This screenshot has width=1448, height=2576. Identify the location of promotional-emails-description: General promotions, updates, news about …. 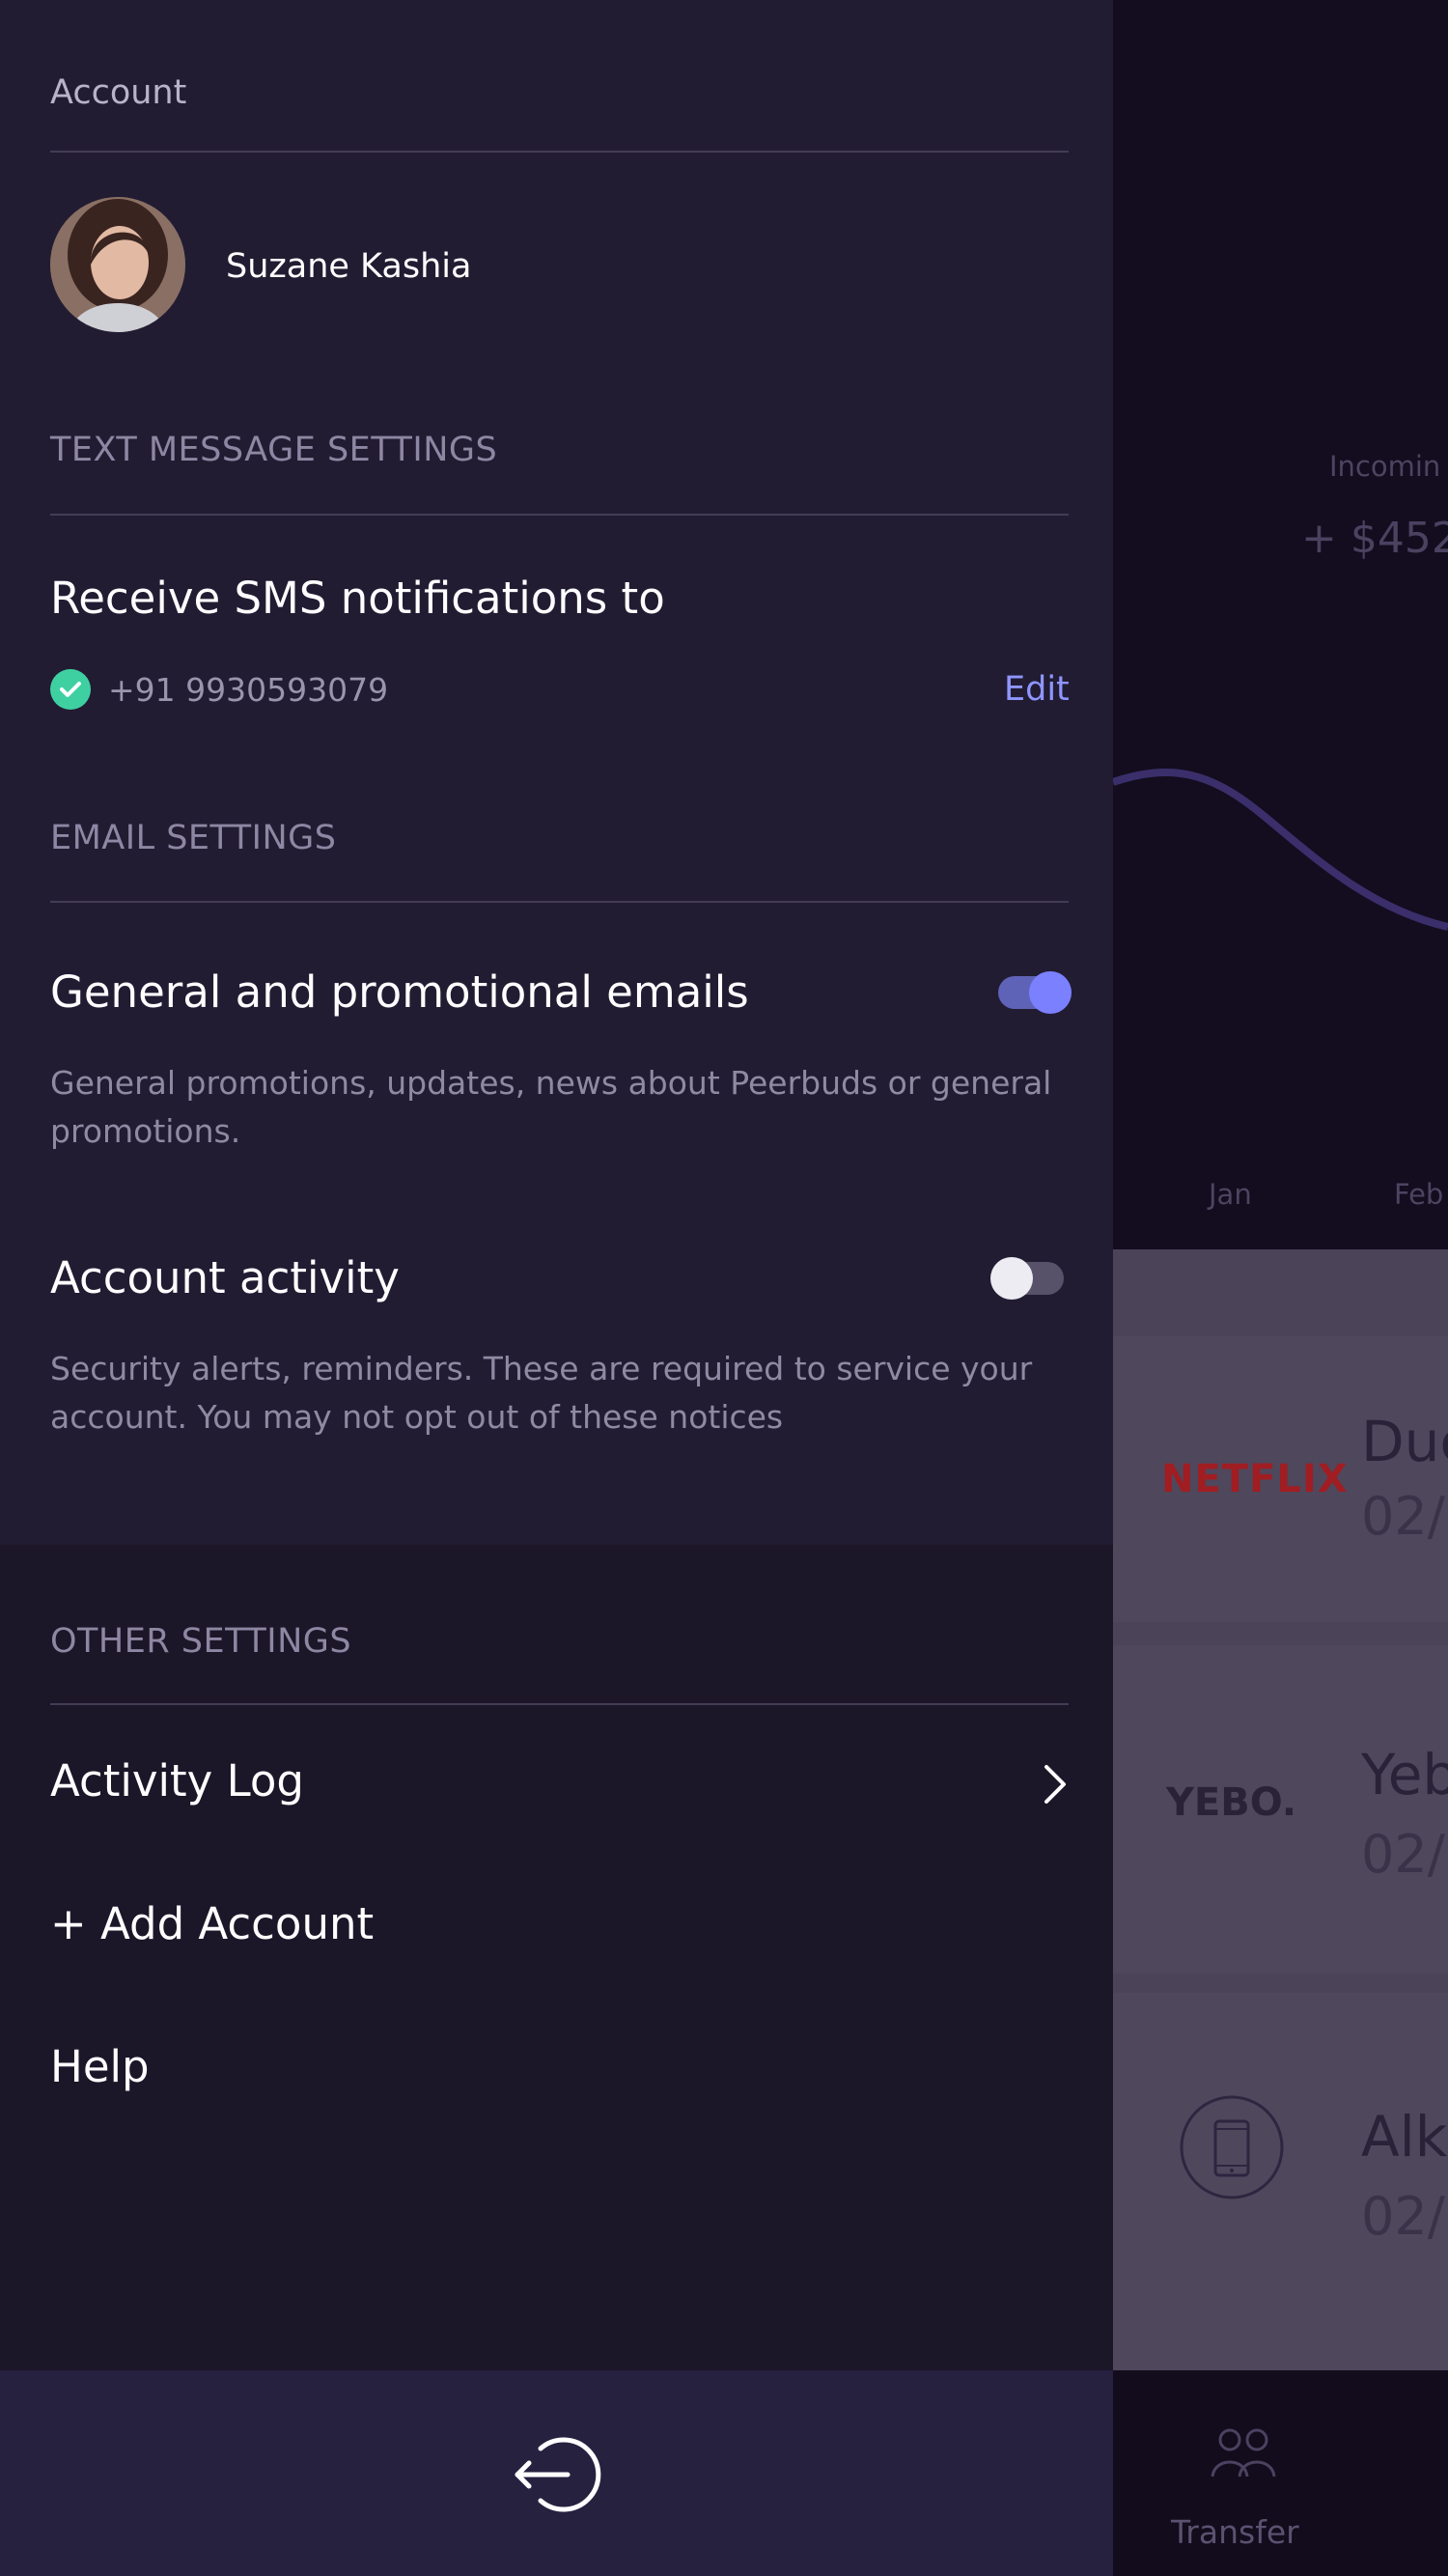
(551, 1107).